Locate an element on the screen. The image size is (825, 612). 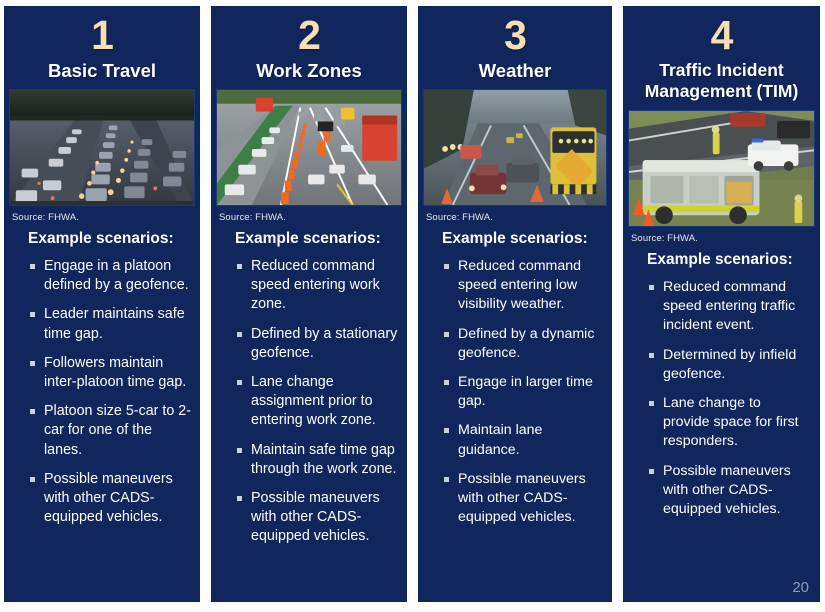
column-header: 3 Weather is located at coordinates (515, 47).